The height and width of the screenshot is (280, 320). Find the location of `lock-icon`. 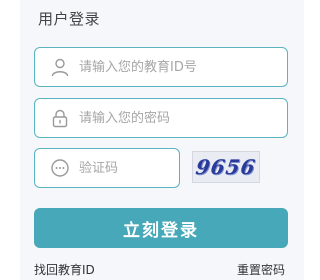

lock-icon is located at coordinates (60, 118).